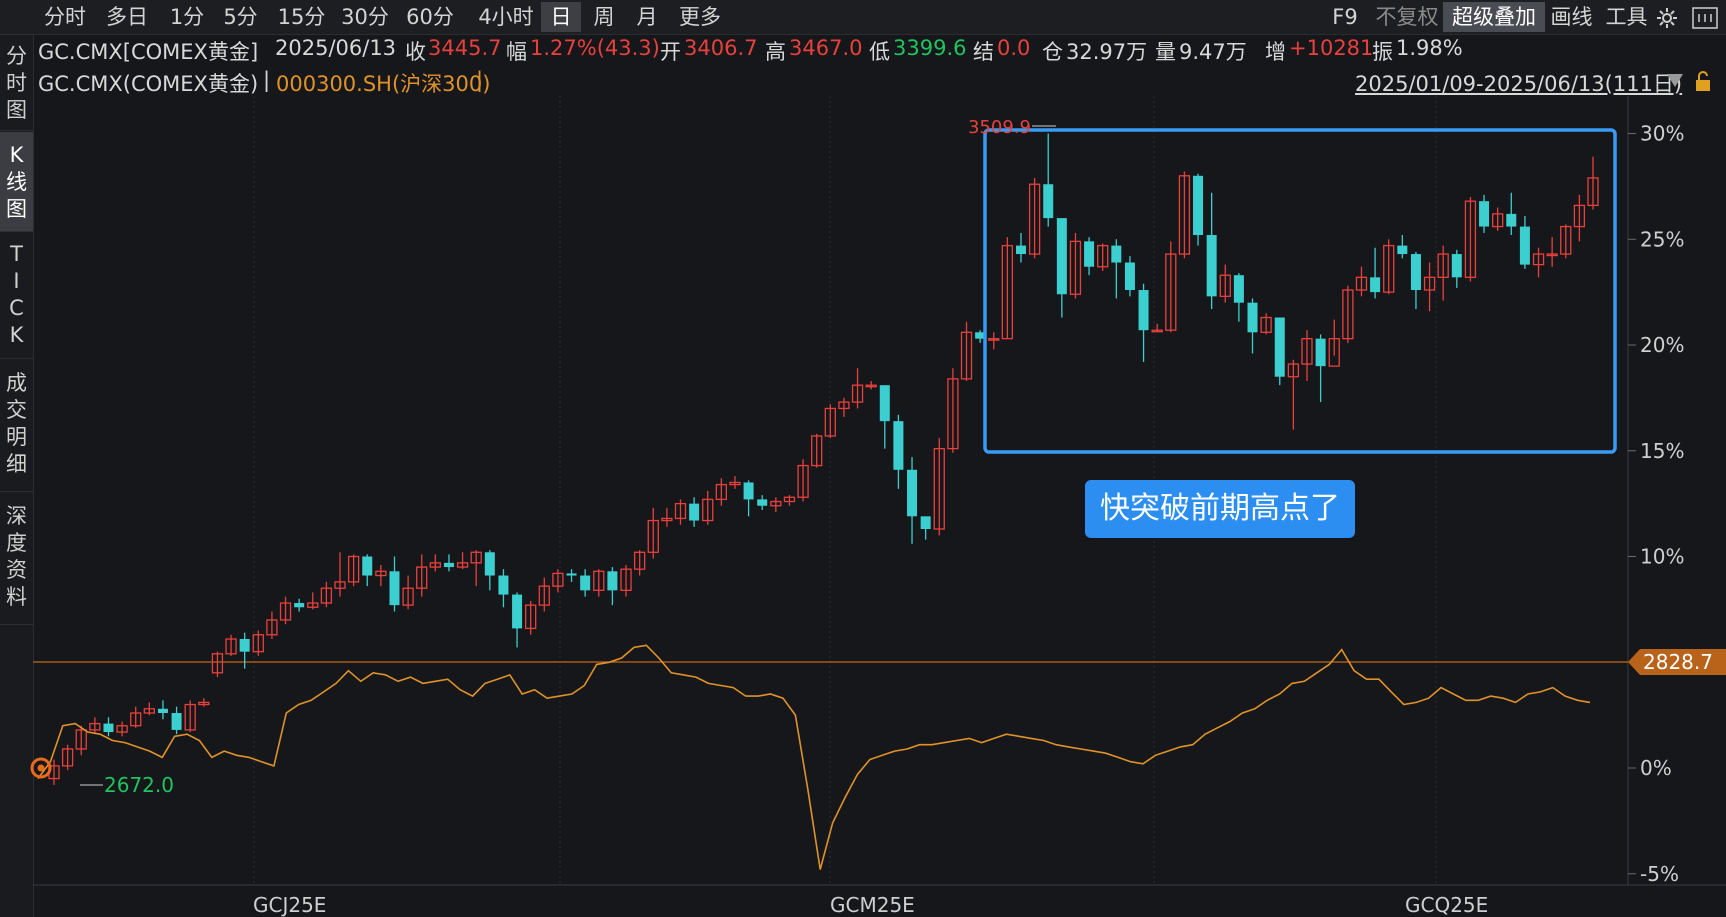  Describe the element at coordinates (41, 768) in the screenshot. I see `start-marker-dot` at that location.